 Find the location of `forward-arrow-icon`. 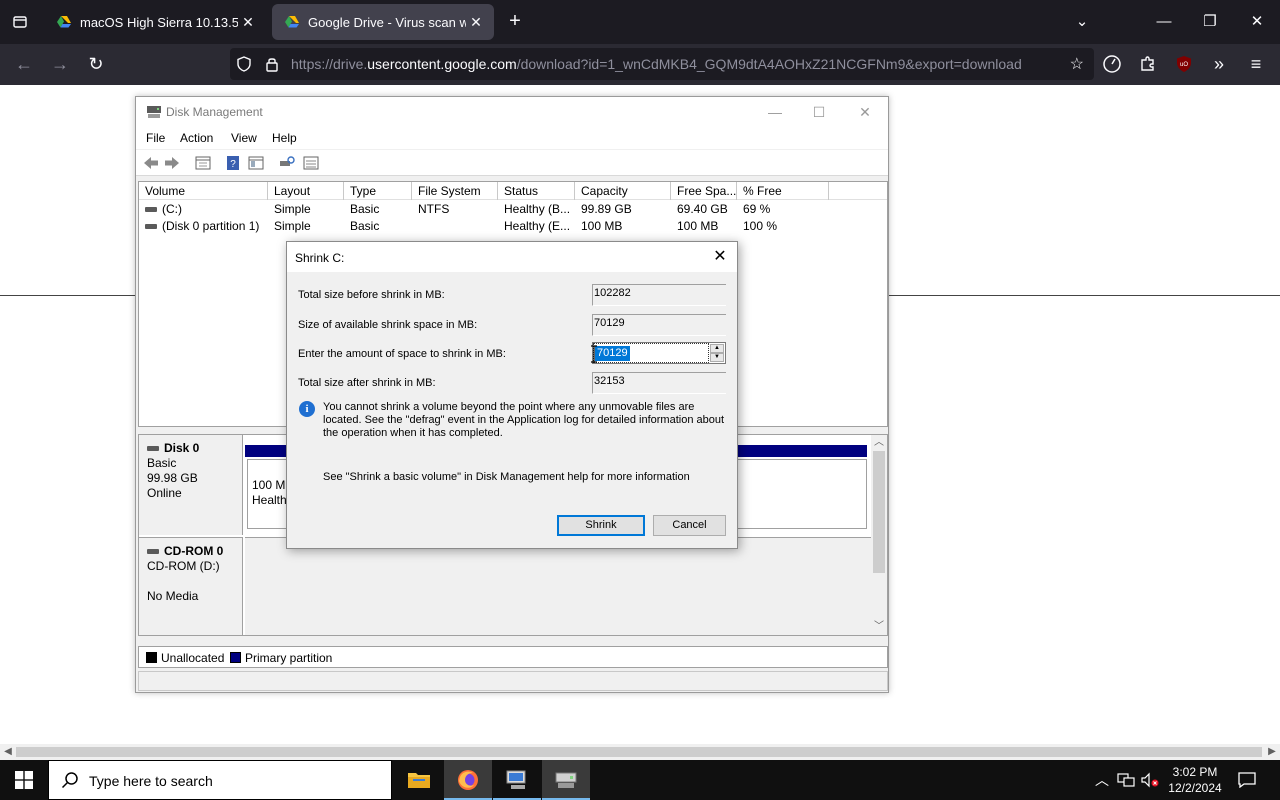

forward-arrow-icon is located at coordinates (172, 163).